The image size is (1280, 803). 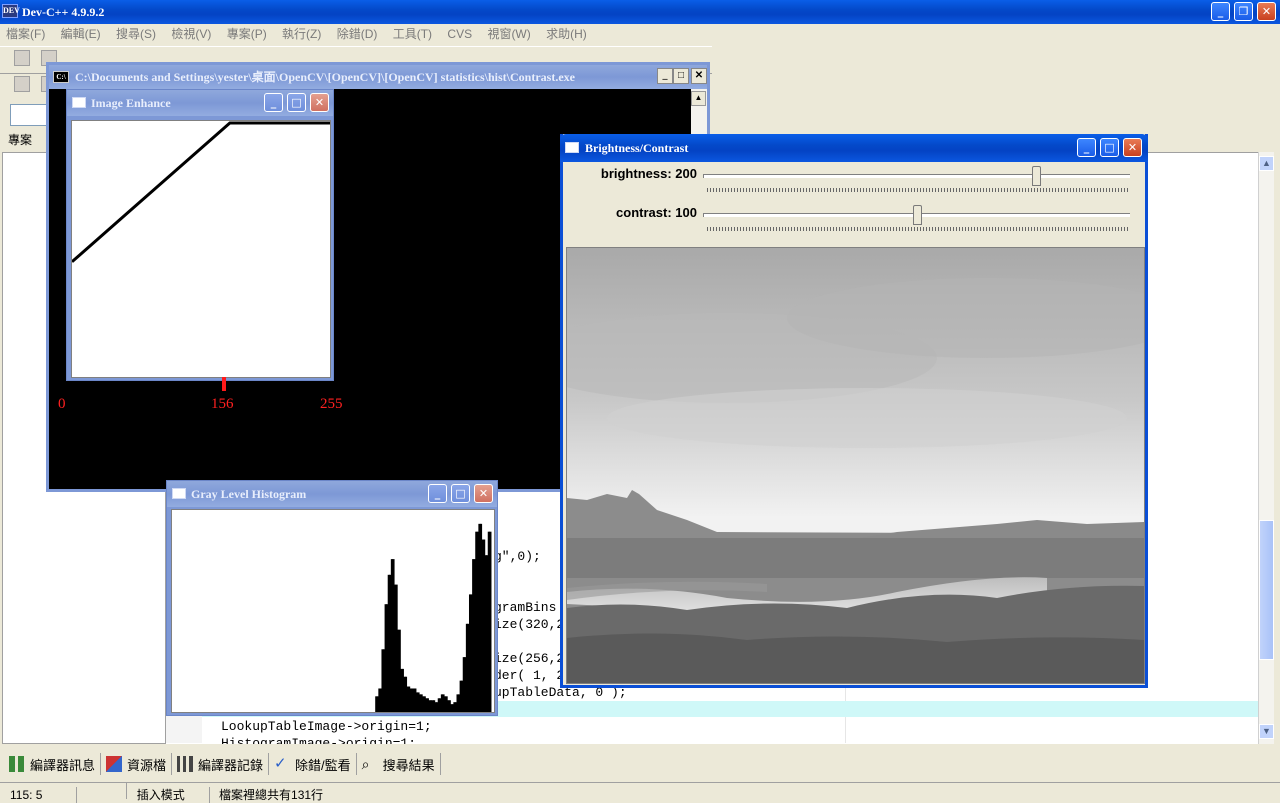 I want to click on tab-search-results: ⌕ 搜尋結果, so click(x=399, y=764).